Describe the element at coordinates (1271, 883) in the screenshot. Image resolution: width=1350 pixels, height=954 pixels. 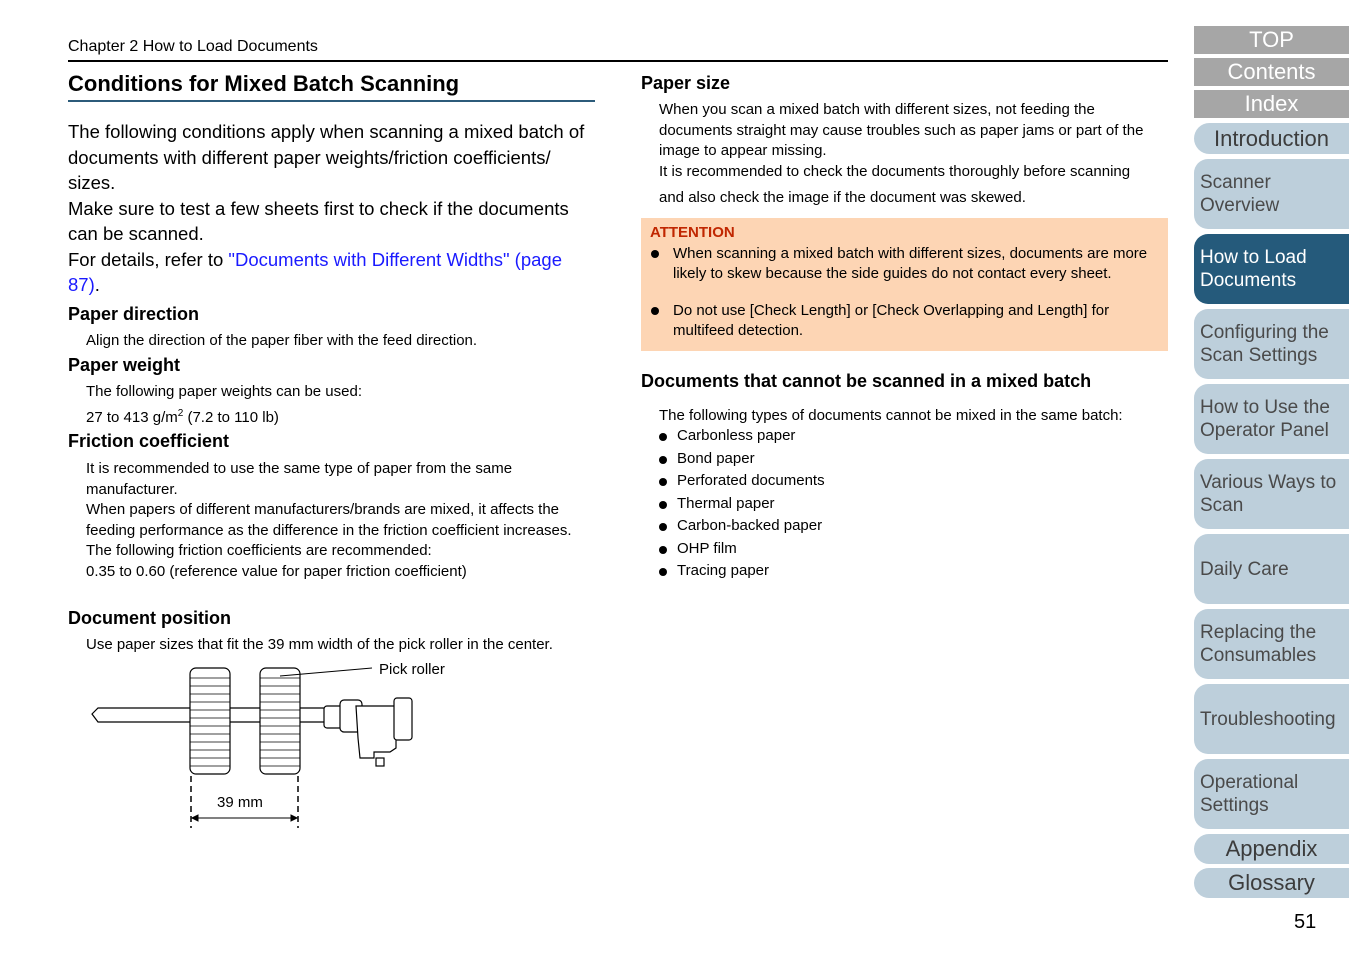
I see `nav-glossary: Glossary` at that location.